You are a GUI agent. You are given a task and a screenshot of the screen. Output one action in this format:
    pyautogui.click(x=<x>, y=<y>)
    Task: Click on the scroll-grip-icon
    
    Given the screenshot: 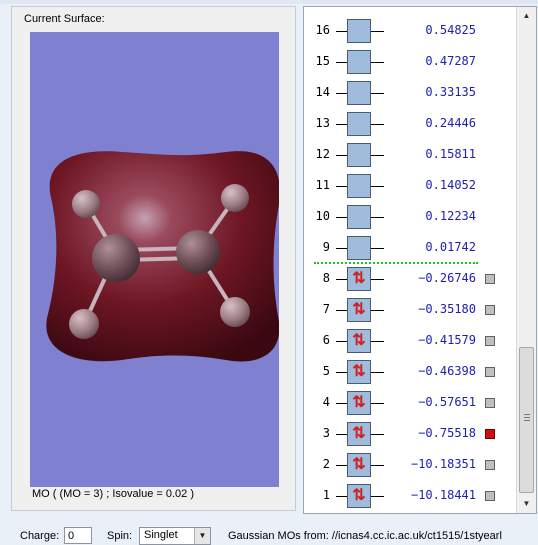 What is the action you would take?
    pyautogui.click(x=527, y=414)
    